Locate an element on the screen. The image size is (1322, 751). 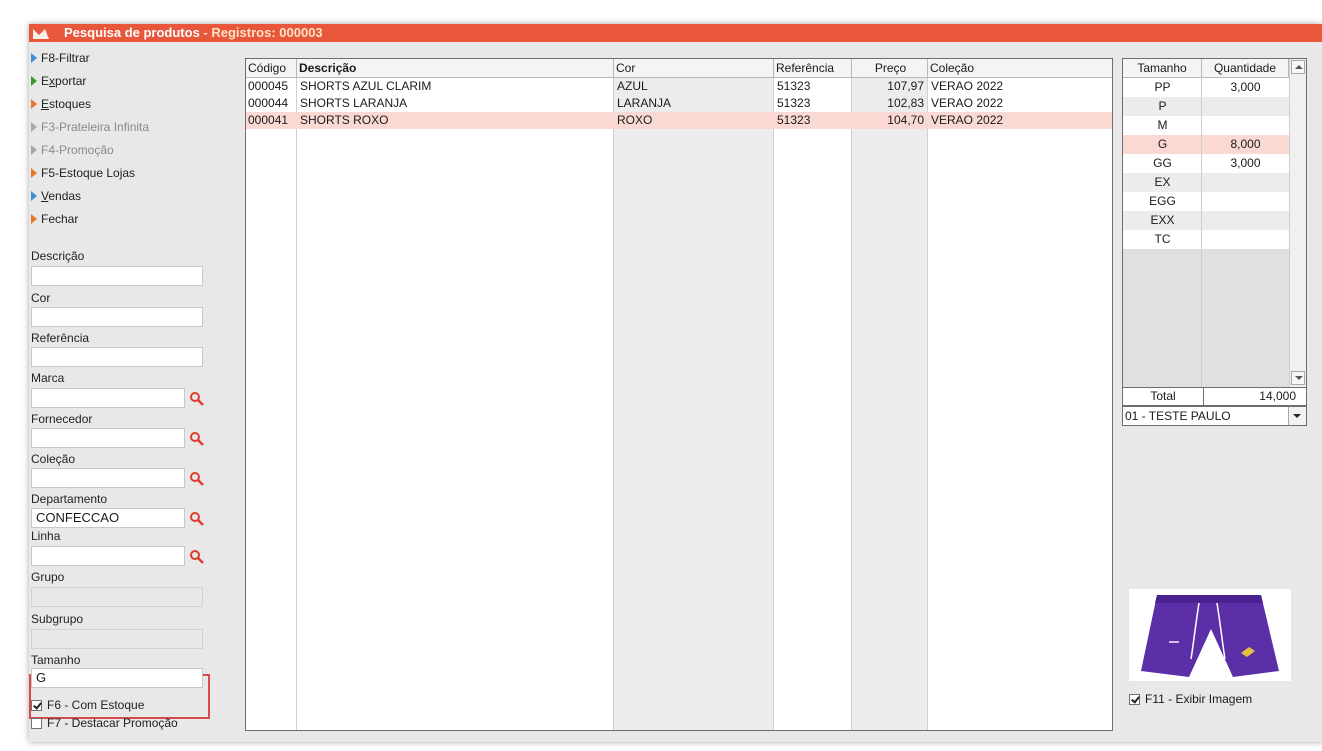
size-row: EXX is located at coordinates (1206, 220).